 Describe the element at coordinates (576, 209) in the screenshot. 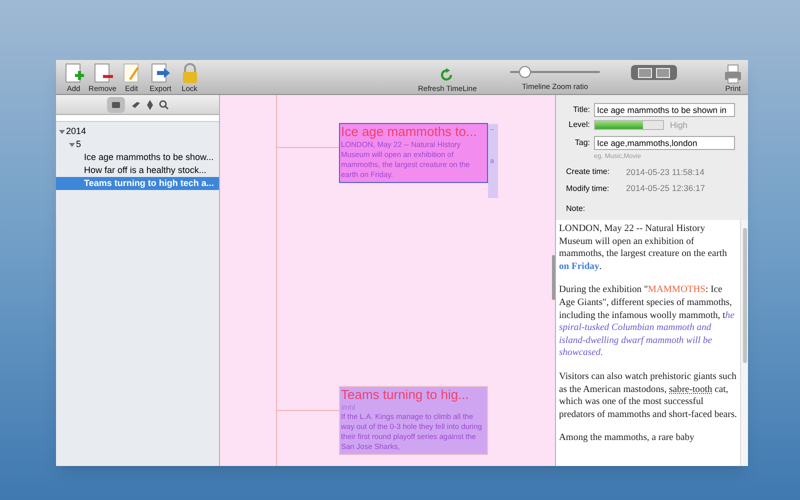

I see `field-label: Note:` at that location.